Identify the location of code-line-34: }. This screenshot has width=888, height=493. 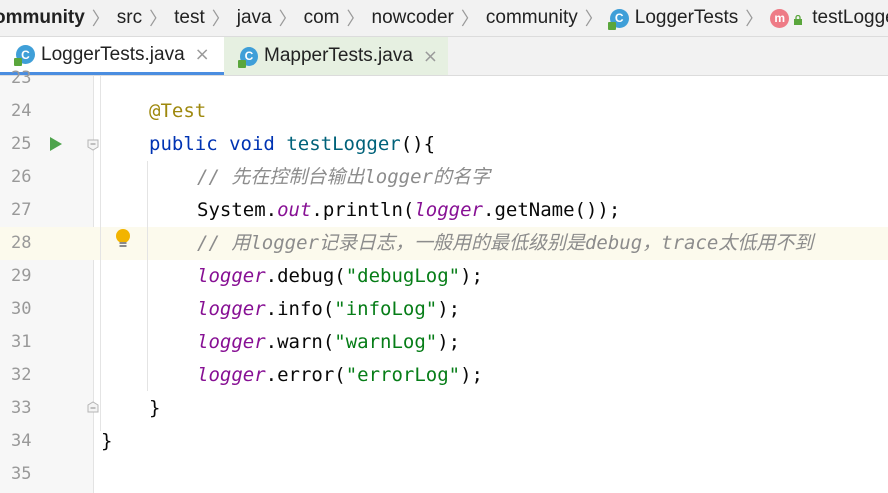
(106, 441).